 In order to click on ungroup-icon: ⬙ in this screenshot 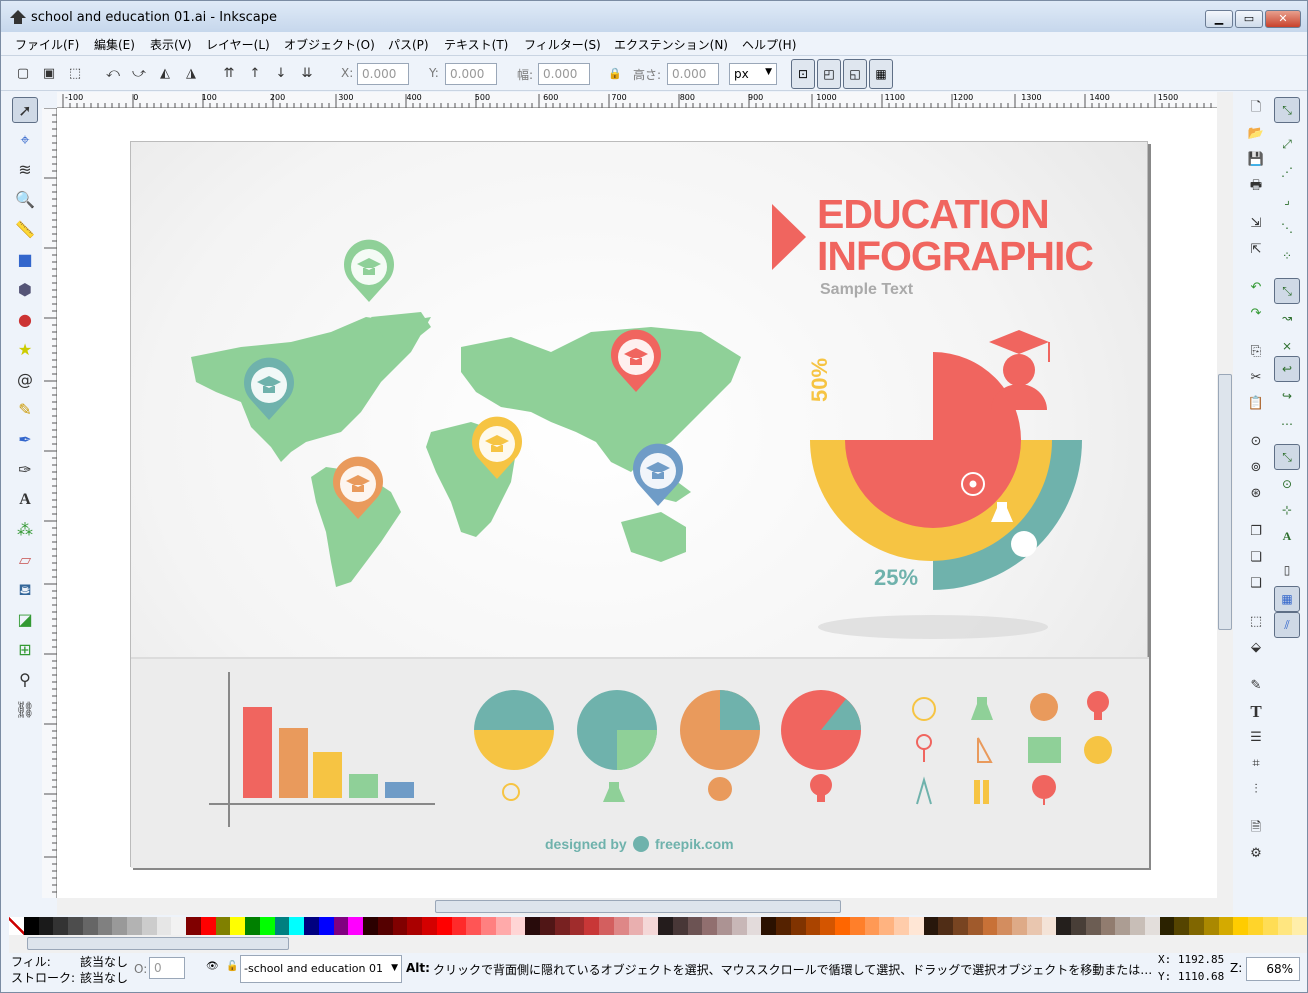, I will do `click(1256, 648)`.